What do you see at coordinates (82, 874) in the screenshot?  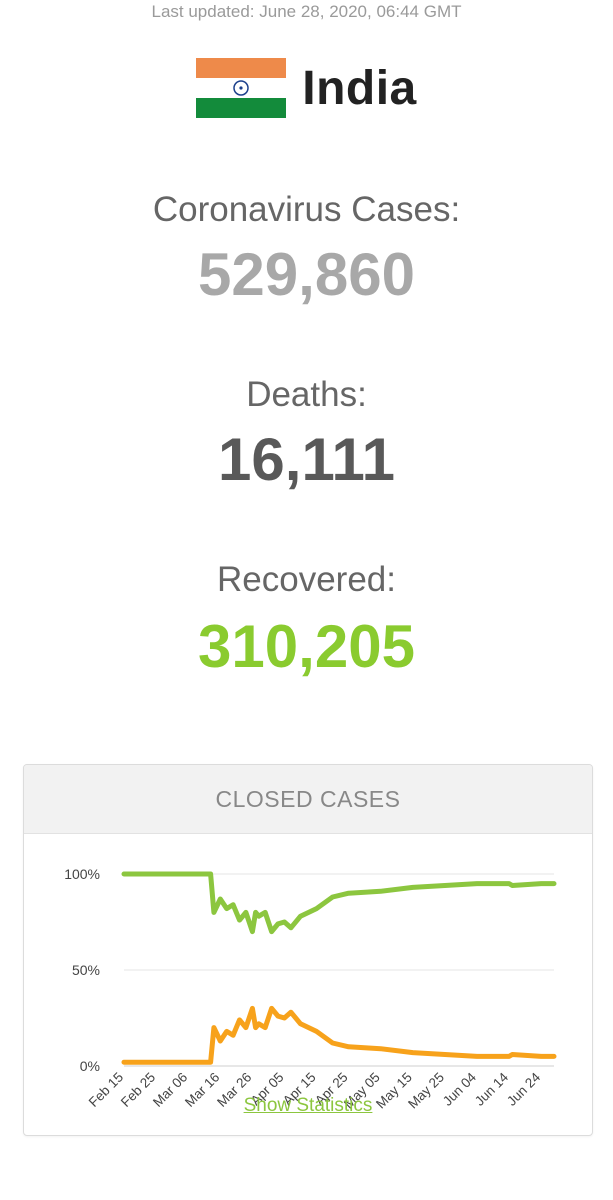 I see `y-tick-label: 100%` at bounding box center [82, 874].